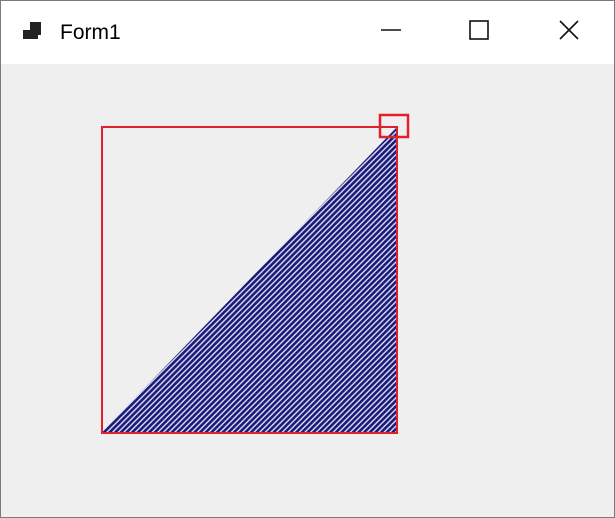 The height and width of the screenshot is (518, 615). I want to click on form-app-icon, so click(33, 32).